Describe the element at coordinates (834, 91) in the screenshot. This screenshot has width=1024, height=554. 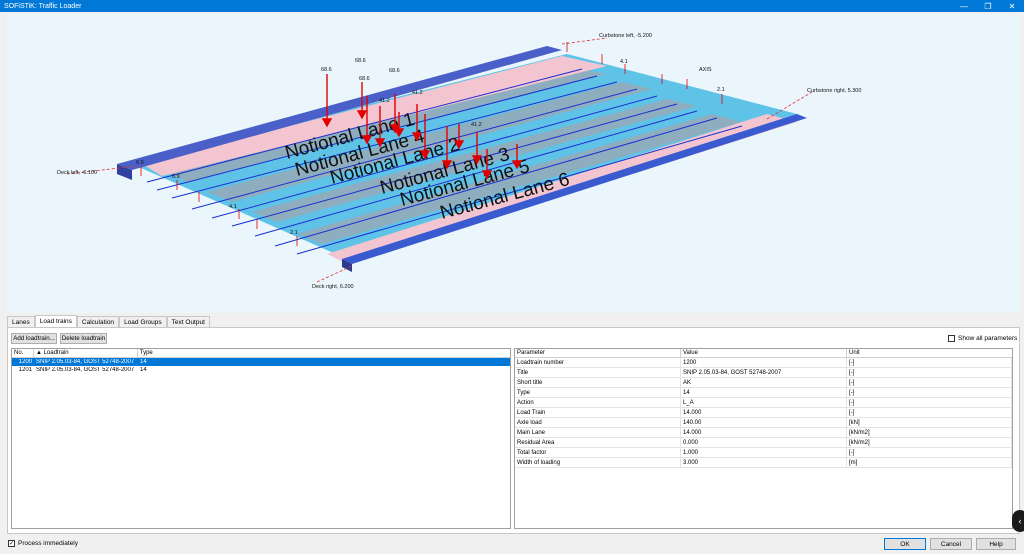
I see `curbstone-right-label: Curbstone right, 5.300` at that location.